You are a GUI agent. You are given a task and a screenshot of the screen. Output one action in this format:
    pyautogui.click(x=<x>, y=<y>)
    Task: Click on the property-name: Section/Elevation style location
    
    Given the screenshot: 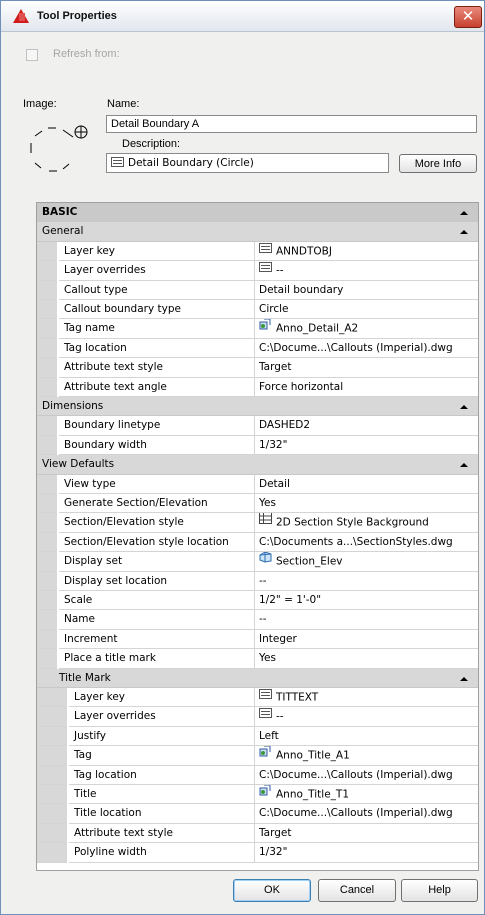 What is the action you would take?
    pyautogui.click(x=157, y=542)
    